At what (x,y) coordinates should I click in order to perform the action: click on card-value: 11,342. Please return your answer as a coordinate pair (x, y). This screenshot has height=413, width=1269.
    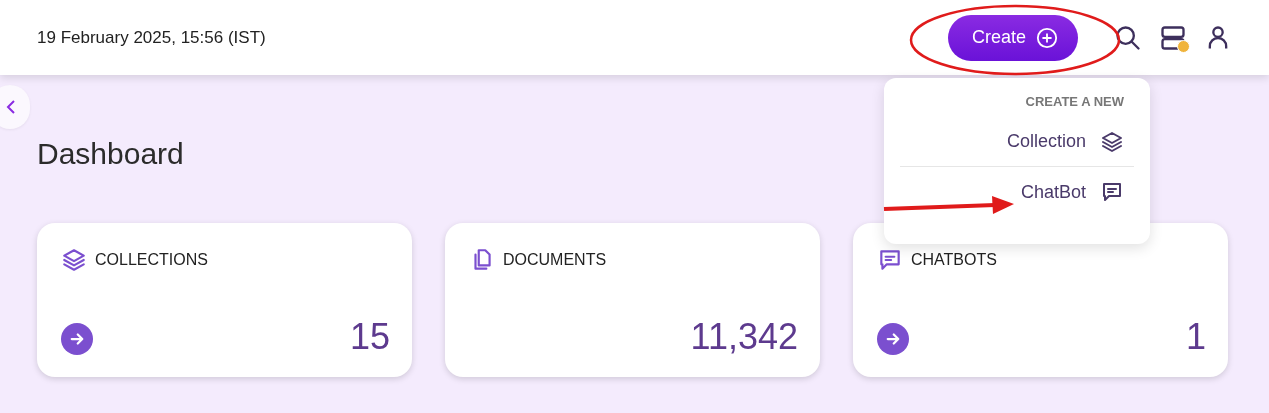
    Looking at the image, I should click on (744, 337).